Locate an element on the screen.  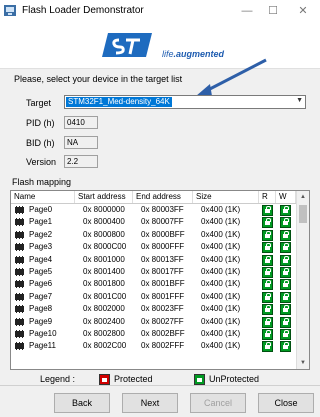
table-row: Page2 0x 8000800 0x 8000BFF 0x400 (1K) is located at coordinates (154, 235).